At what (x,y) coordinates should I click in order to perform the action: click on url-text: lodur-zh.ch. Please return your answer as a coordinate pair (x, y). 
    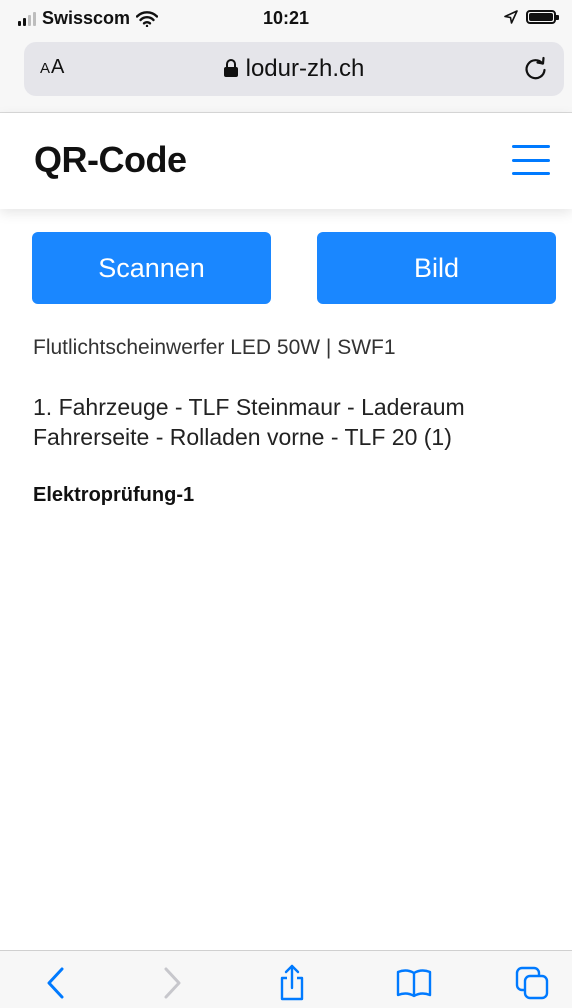
    Looking at the image, I should click on (305, 68).